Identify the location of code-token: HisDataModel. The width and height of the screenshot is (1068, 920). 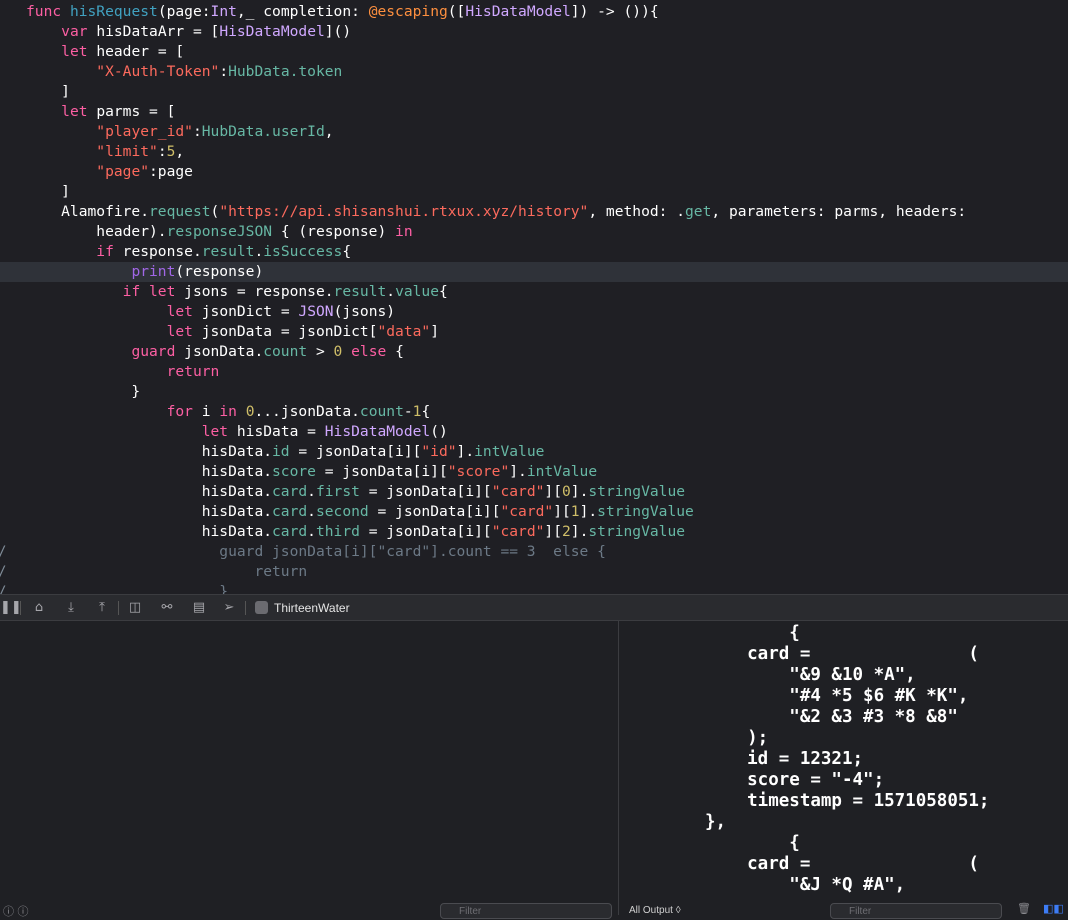
(518, 11).